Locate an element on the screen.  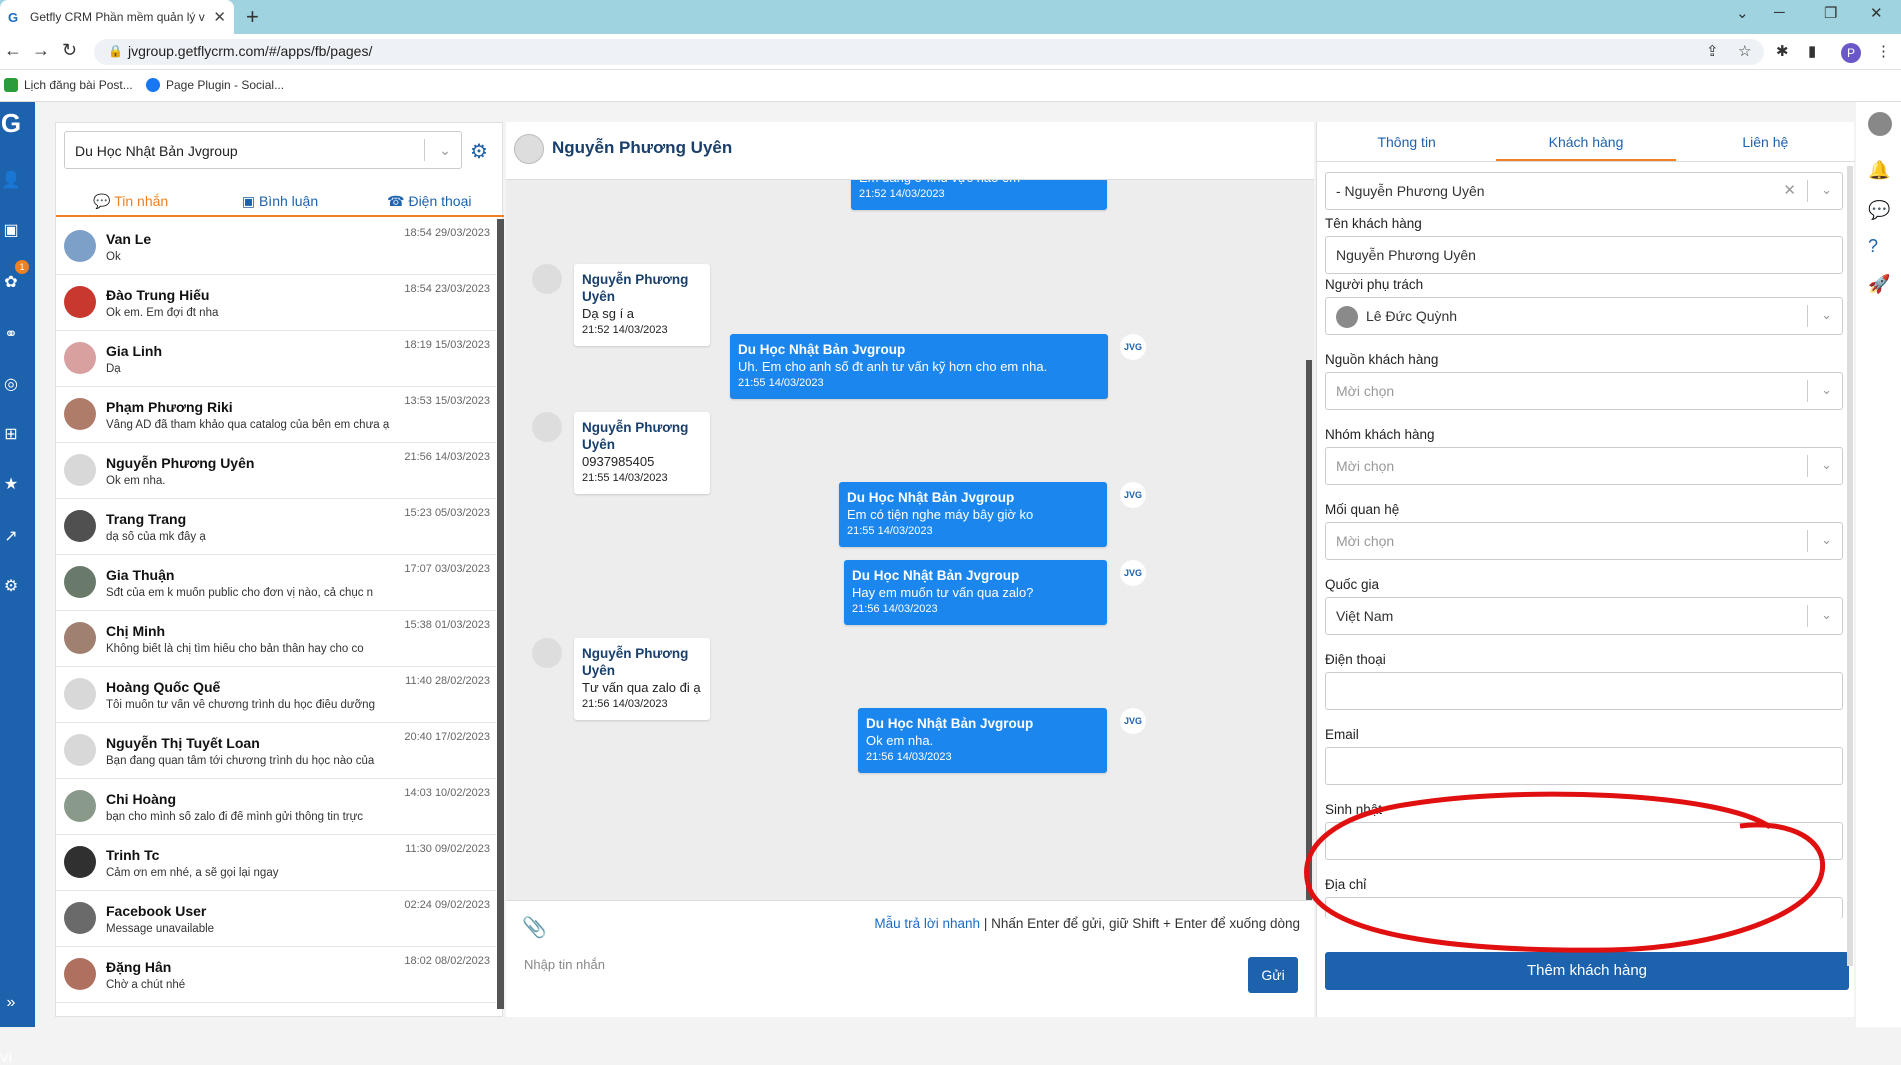
target-icon: ◎ is located at coordinates (11, 384).